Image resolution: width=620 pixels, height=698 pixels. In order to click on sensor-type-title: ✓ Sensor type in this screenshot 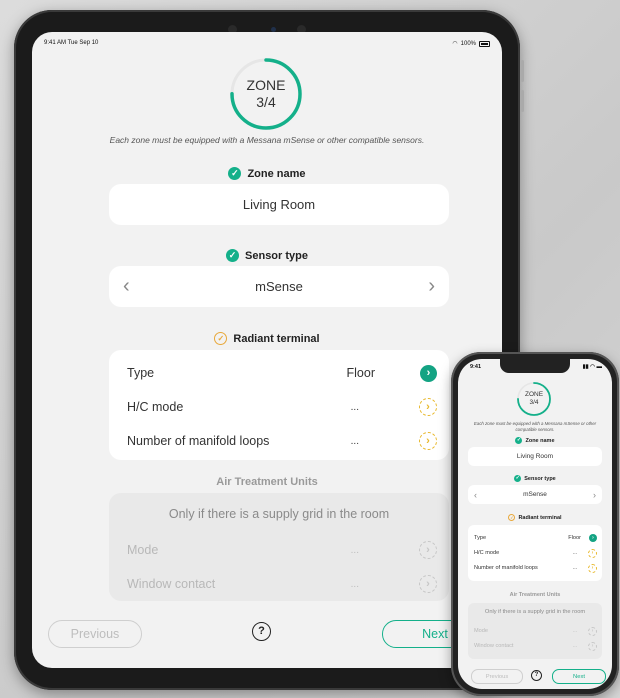, I will do `click(267, 255)`.